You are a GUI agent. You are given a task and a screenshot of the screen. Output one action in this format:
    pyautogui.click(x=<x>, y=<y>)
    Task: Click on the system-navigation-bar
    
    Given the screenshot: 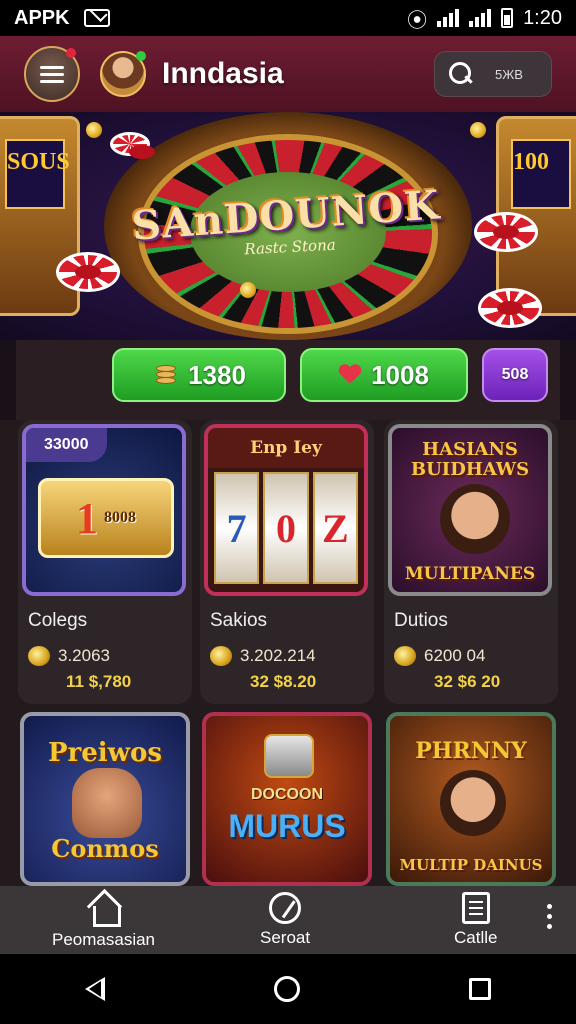 What is the action you would take?
    pyautogui.click(x=288, y=989)
    